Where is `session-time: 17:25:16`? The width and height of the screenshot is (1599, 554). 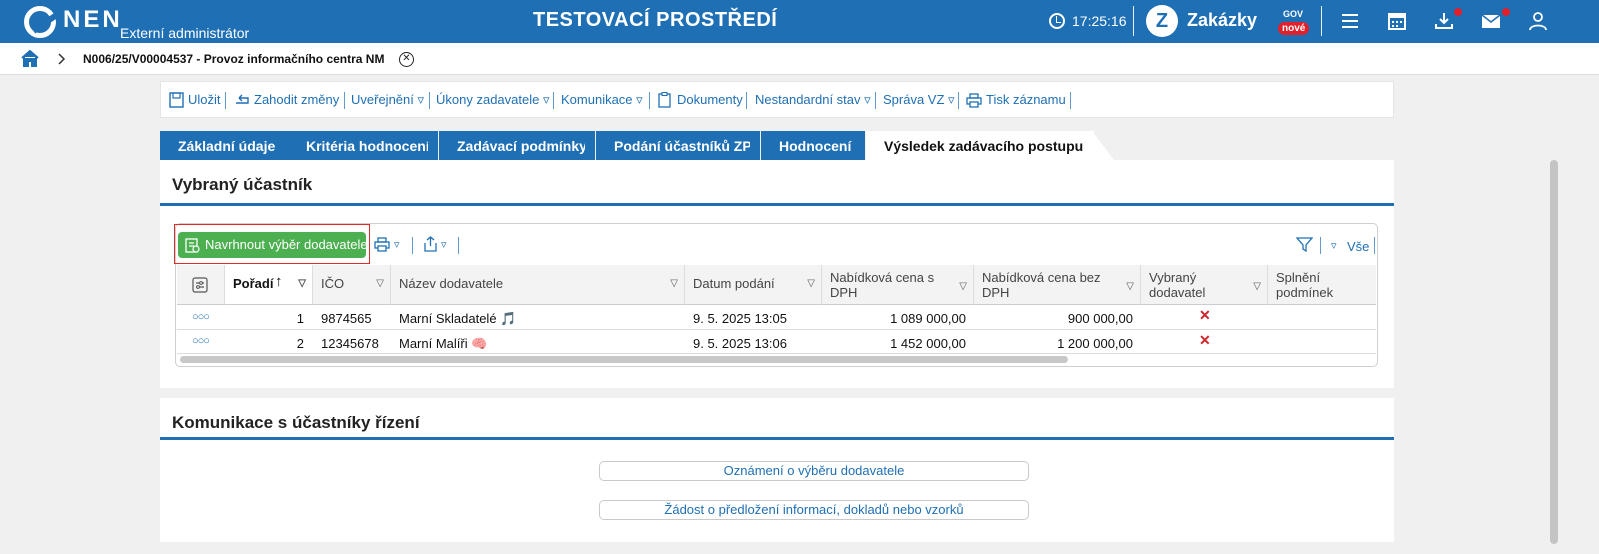 session-time: 17:25:16 is located at coordinates (1099, 21).